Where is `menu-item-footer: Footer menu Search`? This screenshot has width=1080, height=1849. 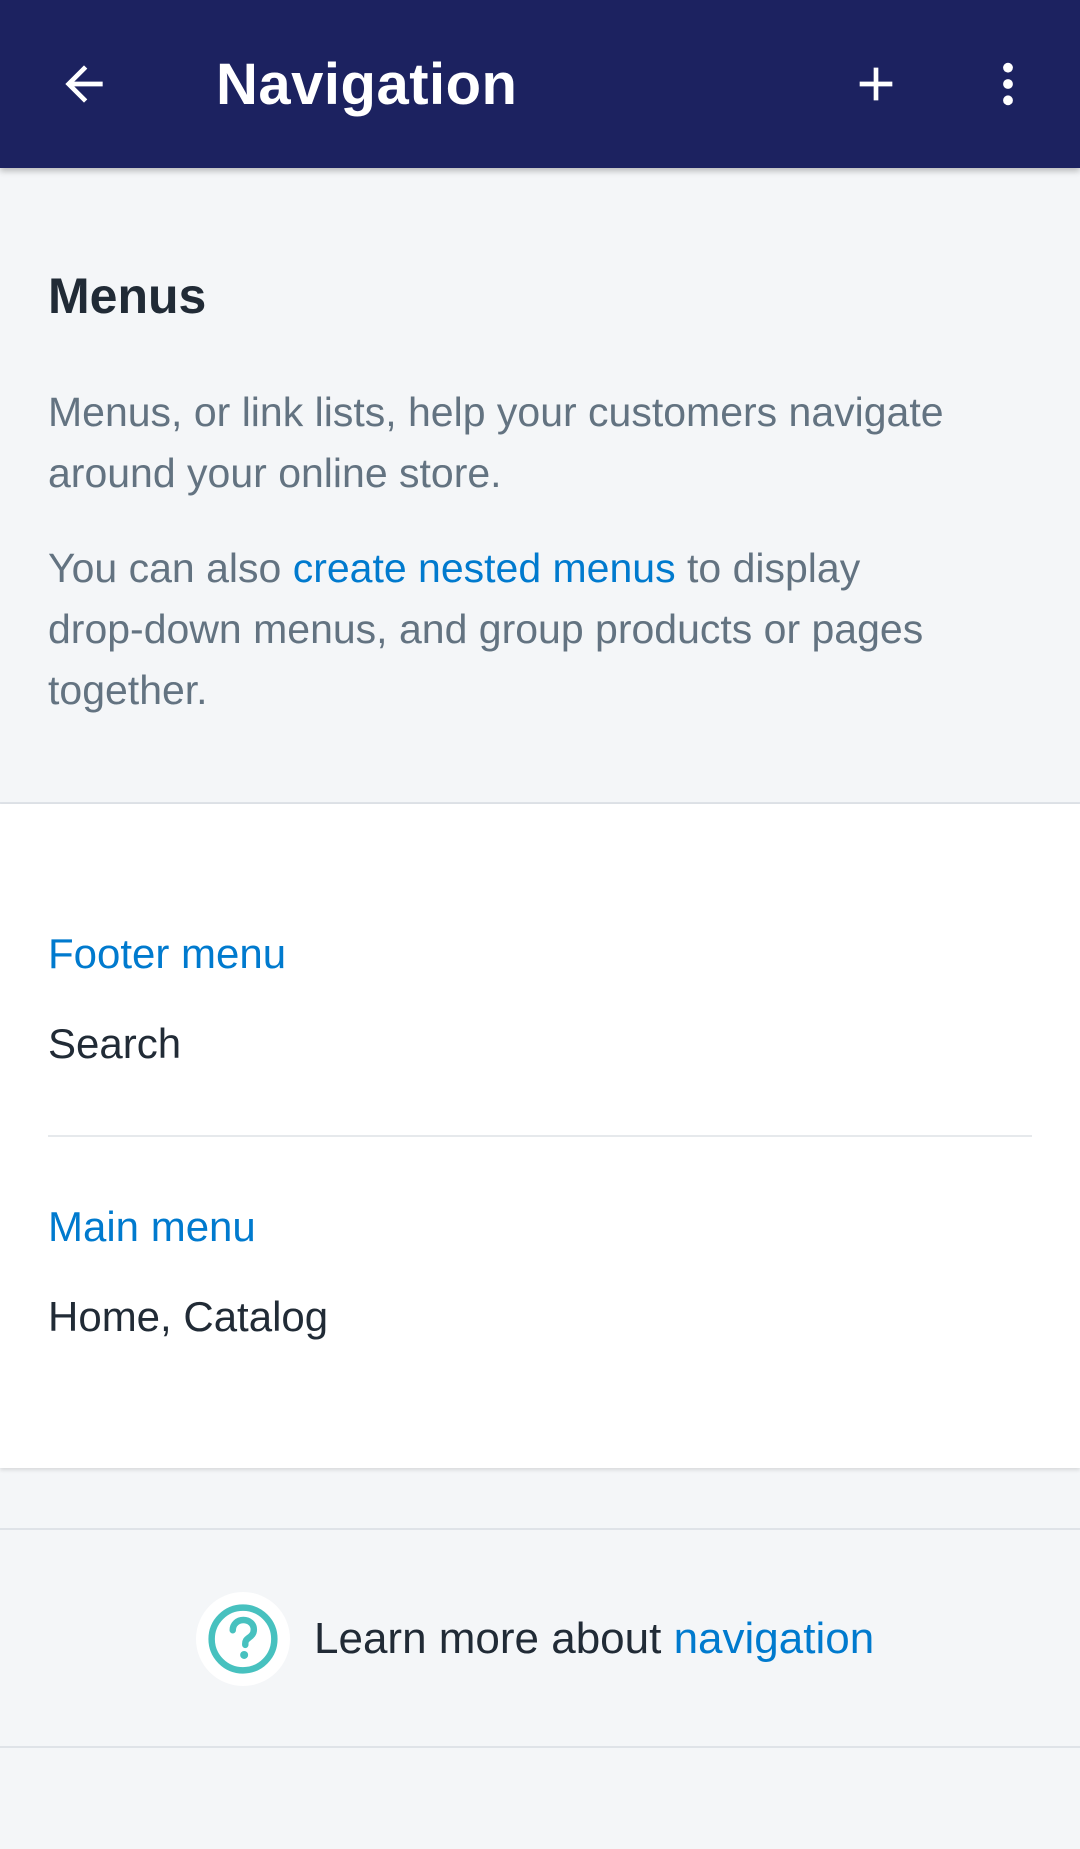
menu-item-footer: Footer menu Search is located at coordinates (540, 999).